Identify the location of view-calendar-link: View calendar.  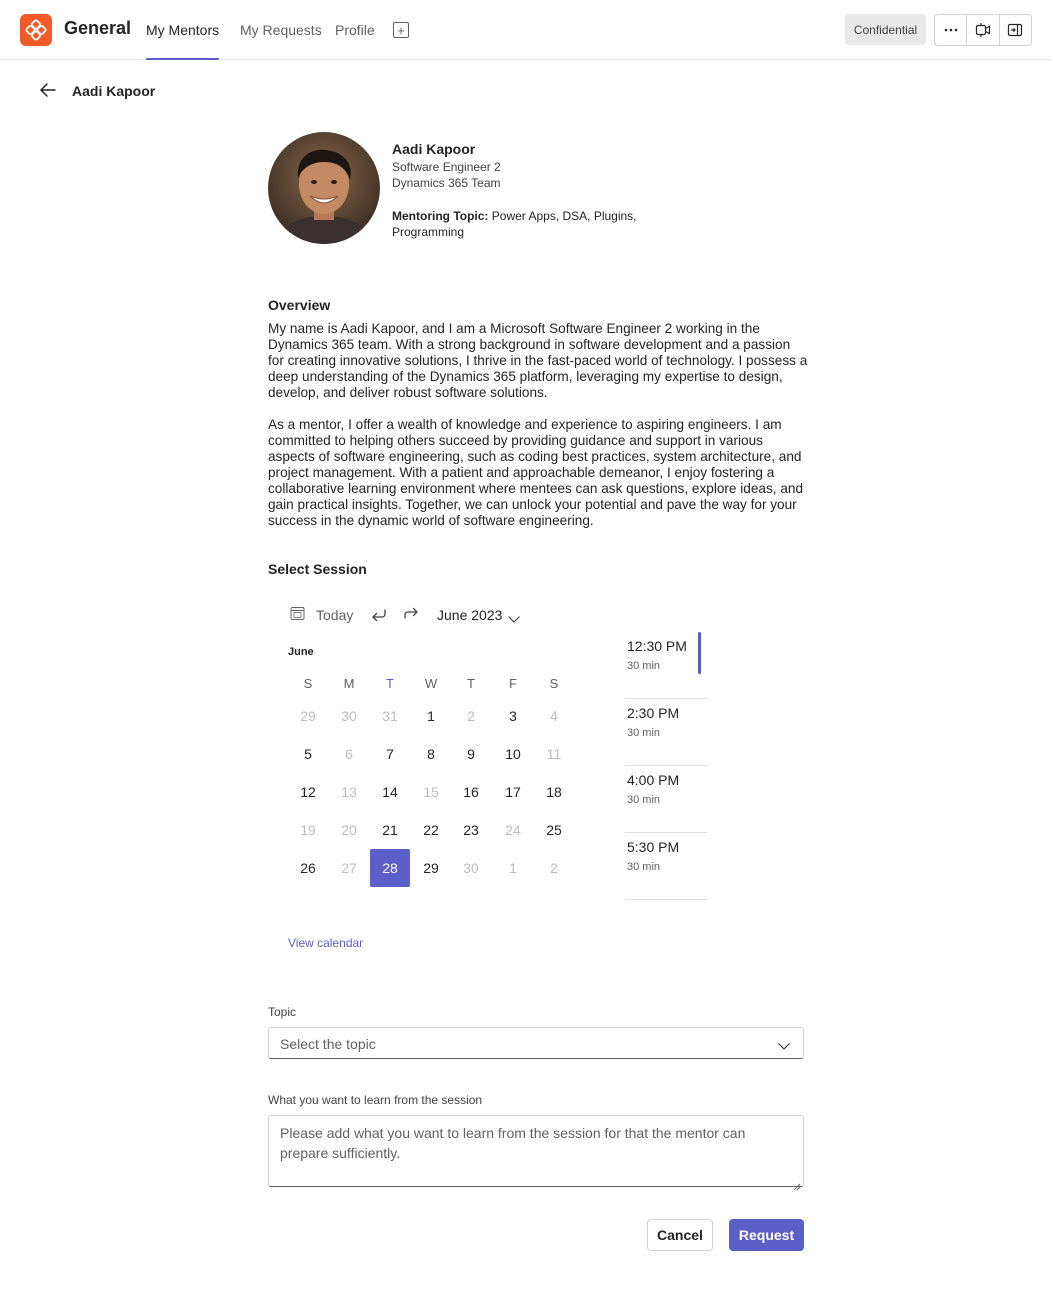
(325, 943).